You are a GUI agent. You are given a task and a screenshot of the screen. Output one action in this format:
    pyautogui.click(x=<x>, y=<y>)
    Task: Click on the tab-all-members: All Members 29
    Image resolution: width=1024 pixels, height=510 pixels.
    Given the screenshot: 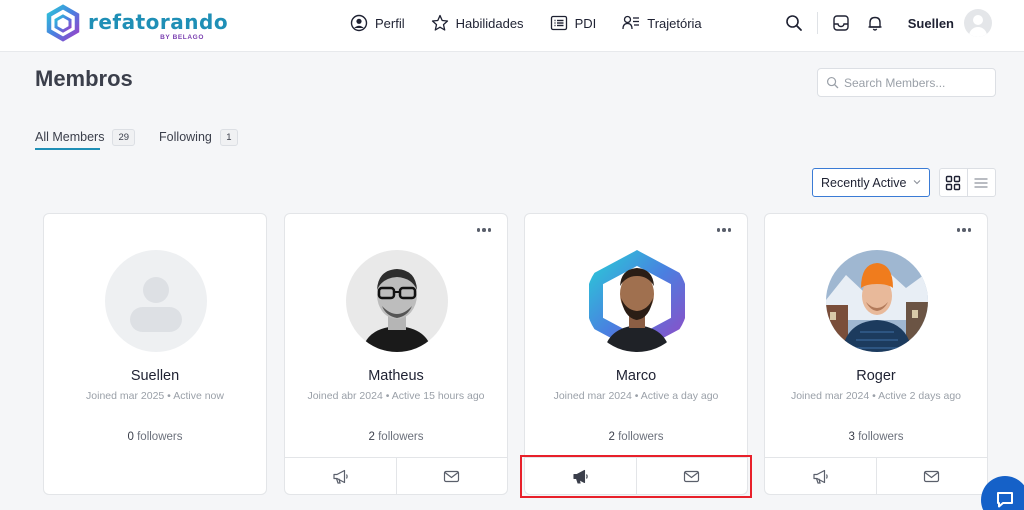 What is the action you would take?
    pyautogui.click(x=85, y=137)
    